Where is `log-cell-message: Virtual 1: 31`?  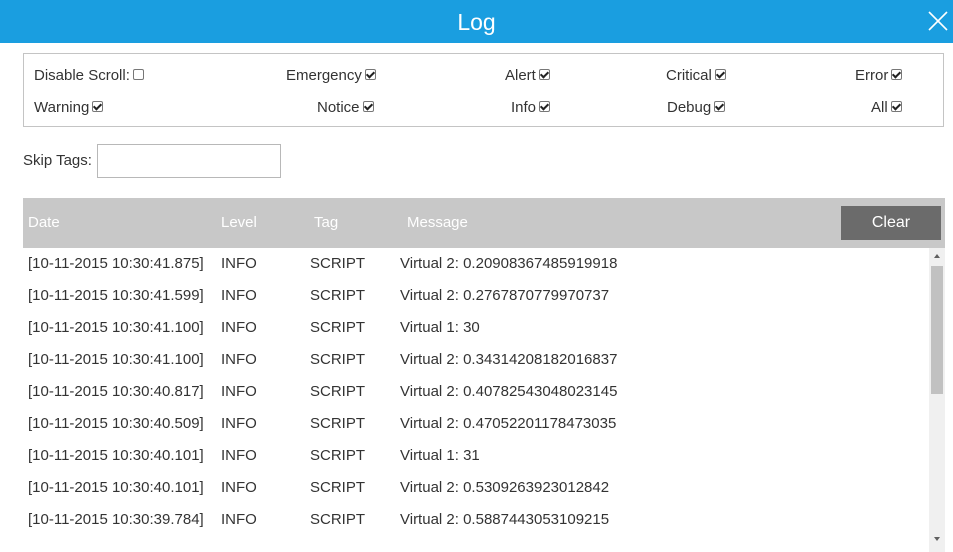
log-cell-message: Virtual 1: 31 is located at coordinates (440, 455).